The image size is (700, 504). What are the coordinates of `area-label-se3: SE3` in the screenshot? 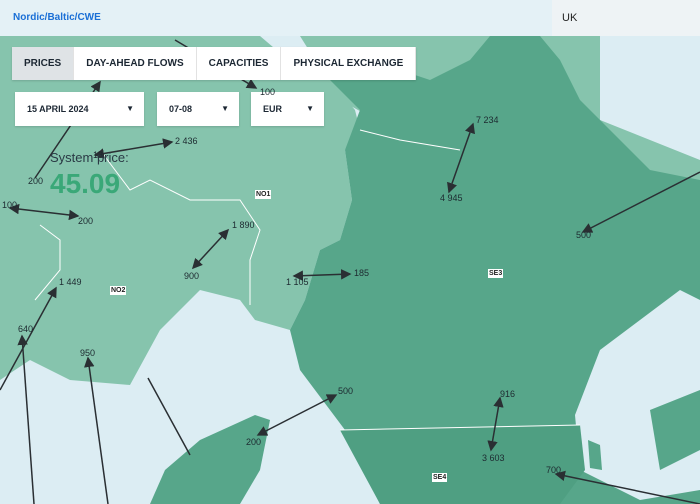 It's located at (496, 273).